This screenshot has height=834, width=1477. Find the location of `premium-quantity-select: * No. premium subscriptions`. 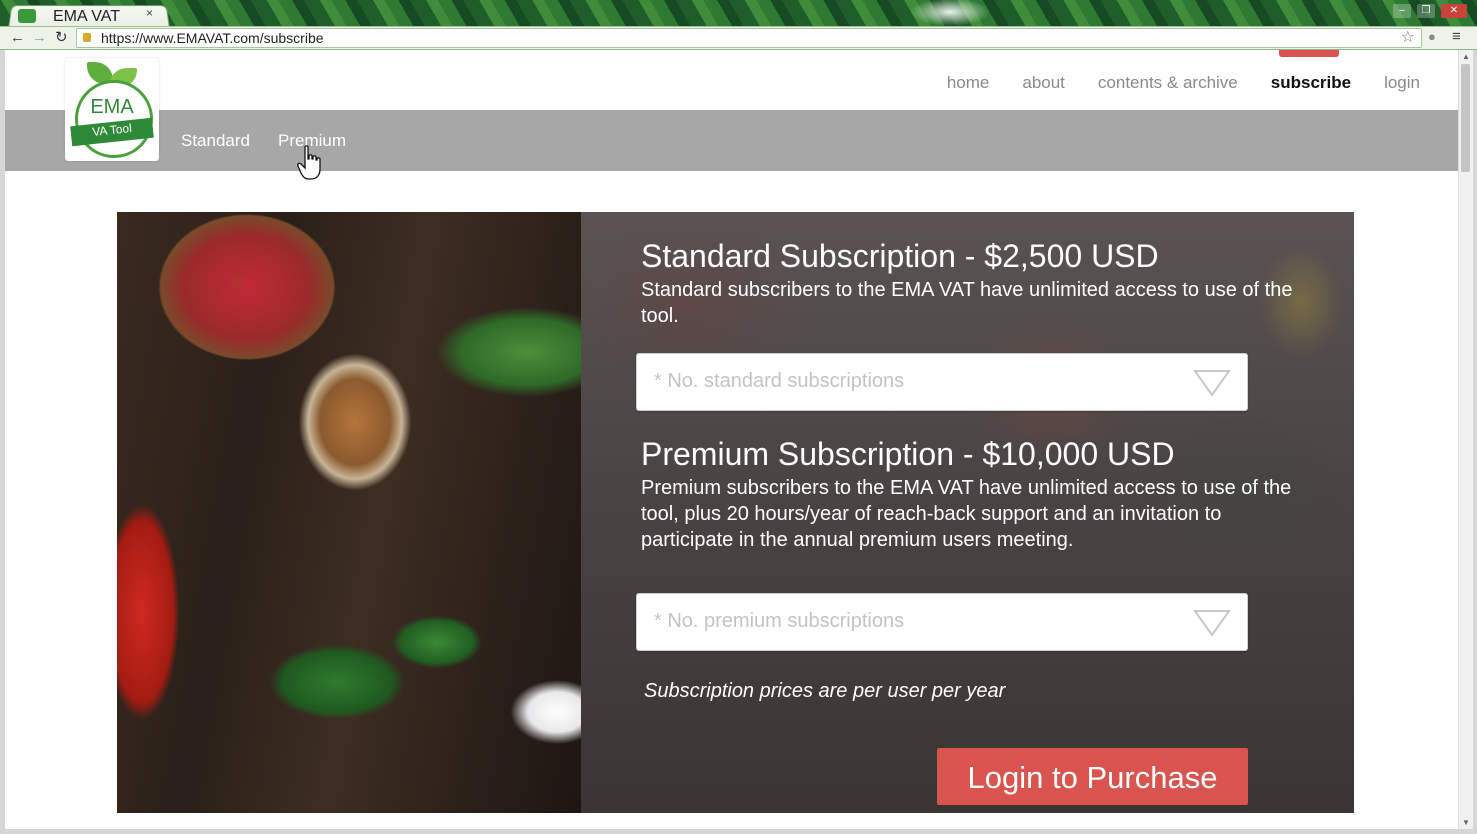

premium-quantity-select: * No. premium subscriptions is located at coordinates (942, 622).